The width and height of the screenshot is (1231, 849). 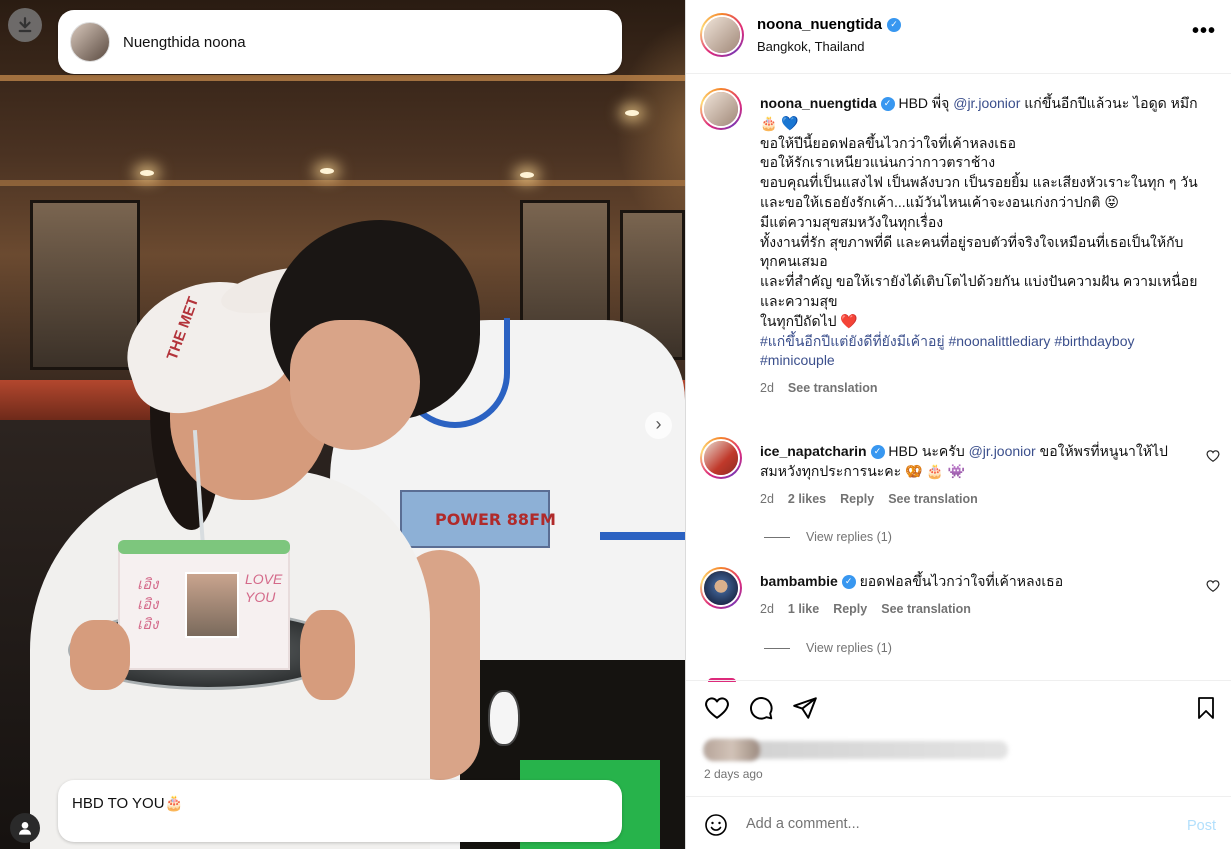 What do you see at coordinates (852, 221) in the screenshot?
I see `caption-line: มีแต่ความสุขสมหวังในทุกเรื่อง` at bounding box center [852, 221].